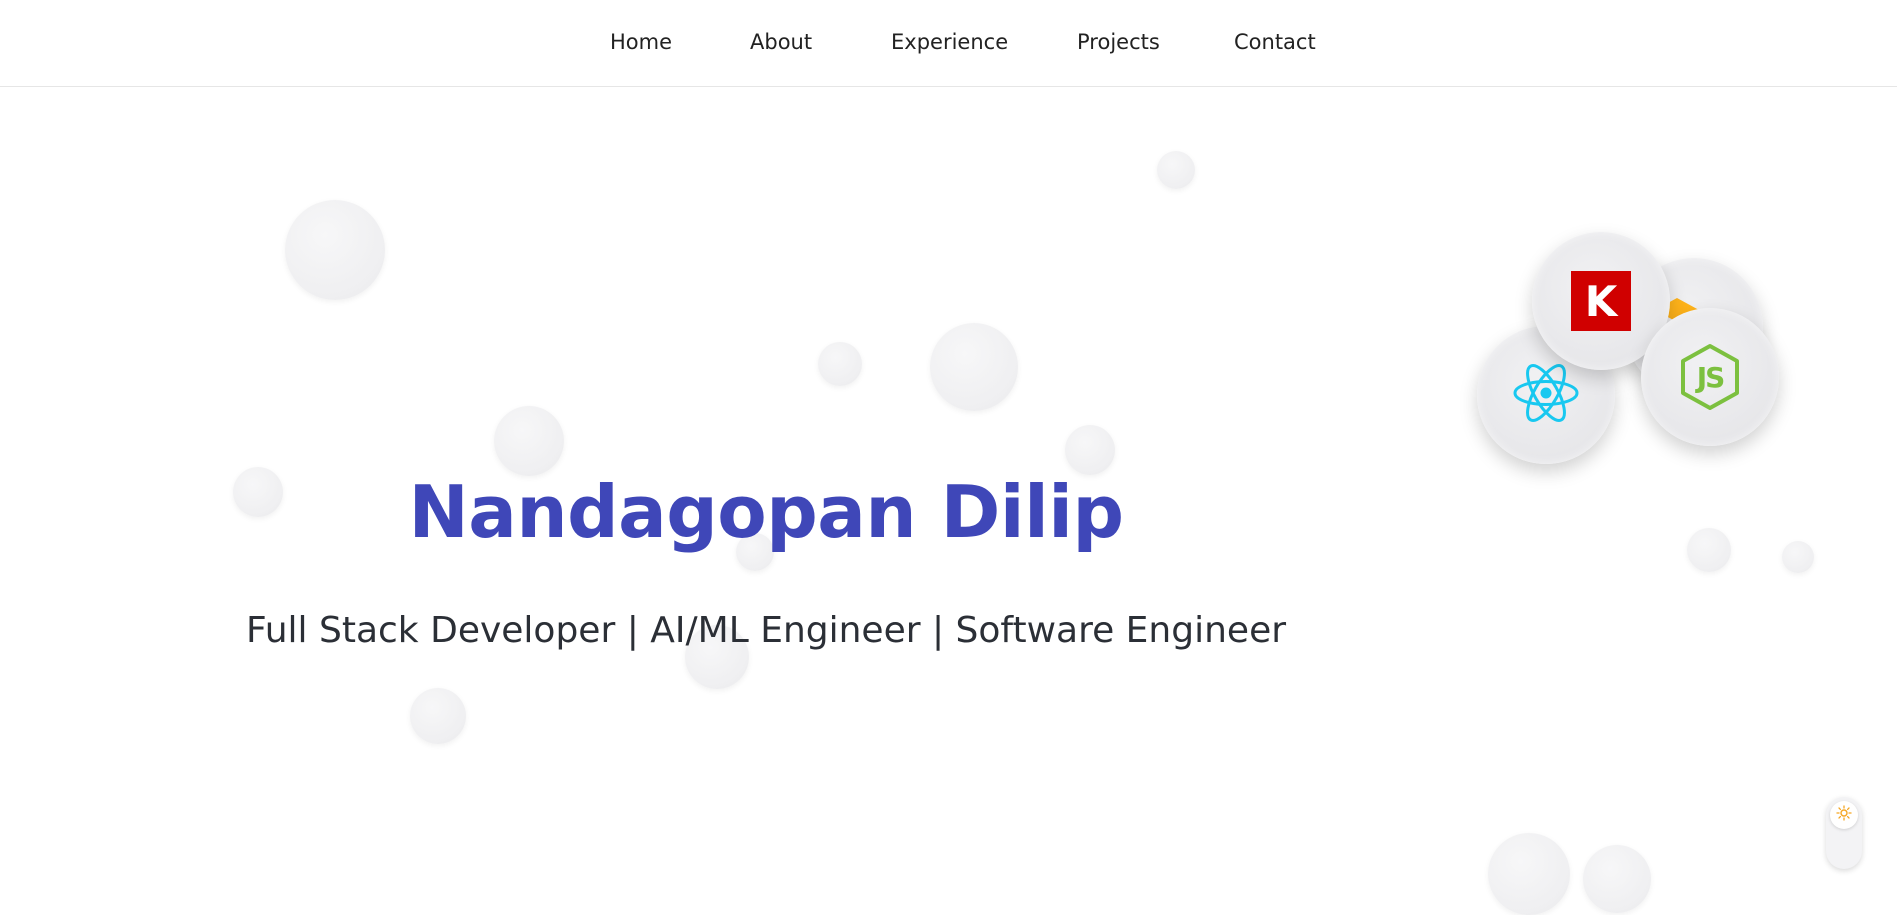 The height and width of the screenshot is (915, 1897). What do you see at coordinates (766, 512) in the screenshot?
I see `hero-name: Nandagopan Dilip` at bounding box center [766, 512].